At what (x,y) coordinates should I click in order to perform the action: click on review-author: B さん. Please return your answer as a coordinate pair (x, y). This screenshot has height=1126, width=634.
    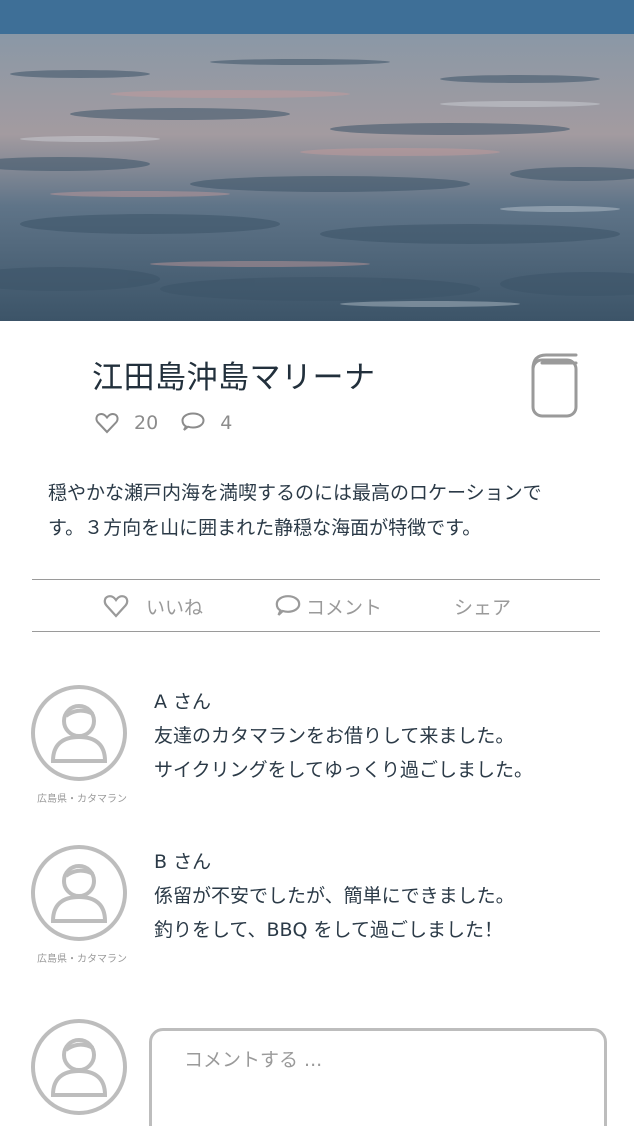
    Looking at the image, I should click on (183, 862).